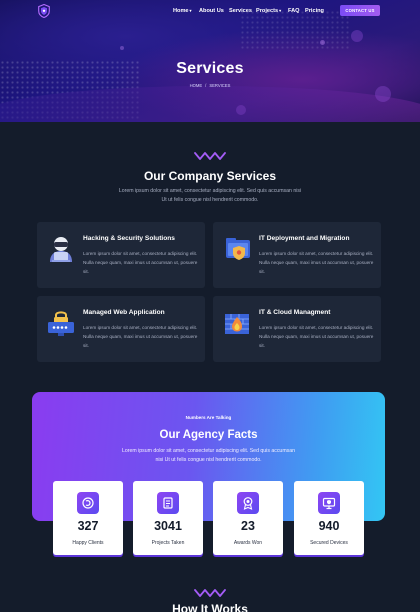  Describe the element at coordinates (168, 543) in the screenshot. I see `stat-label: Projects Taken` at that location.